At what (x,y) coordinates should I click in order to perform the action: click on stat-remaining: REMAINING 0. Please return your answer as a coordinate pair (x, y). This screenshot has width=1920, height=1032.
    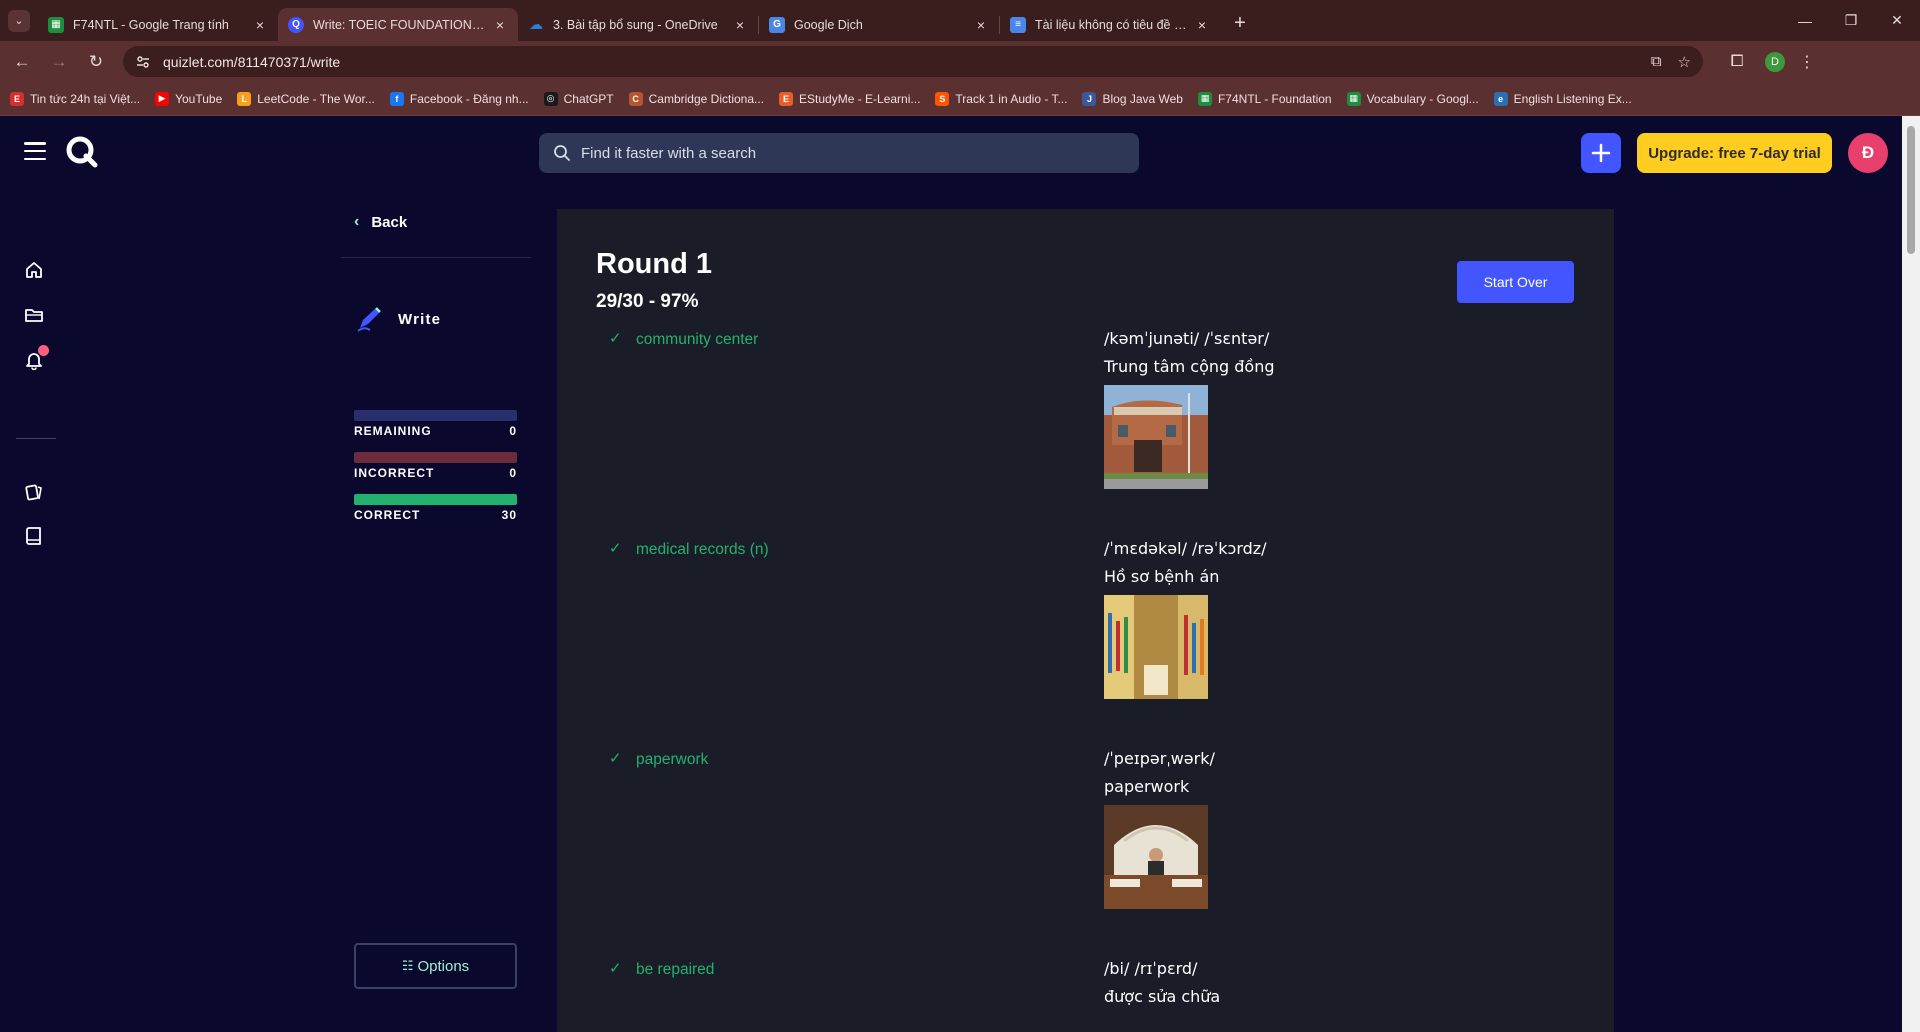
    Looking at the image, I should click on (435, 424).